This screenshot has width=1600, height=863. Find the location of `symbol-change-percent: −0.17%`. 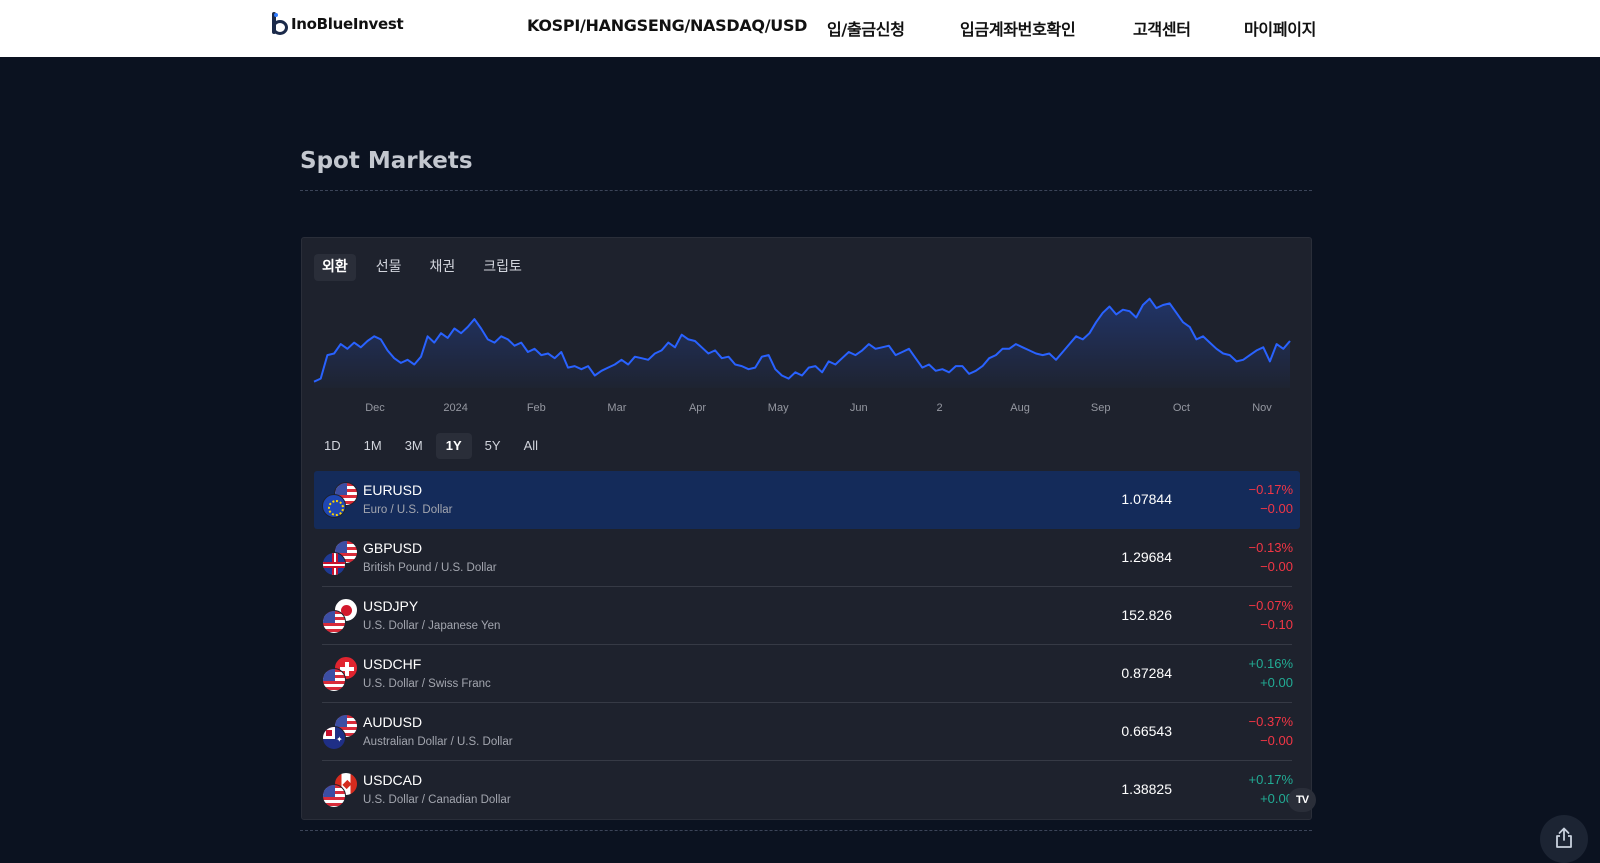

symbol-change-percent: −0.17% is located at coordinates (1270, 489).